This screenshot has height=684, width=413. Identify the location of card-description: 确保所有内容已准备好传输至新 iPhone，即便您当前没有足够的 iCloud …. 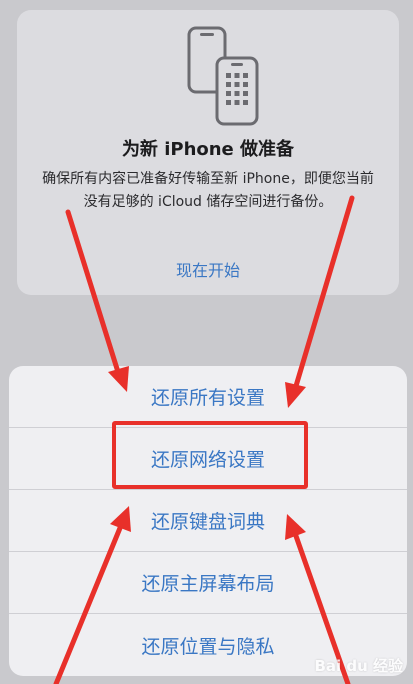
(208, 190).